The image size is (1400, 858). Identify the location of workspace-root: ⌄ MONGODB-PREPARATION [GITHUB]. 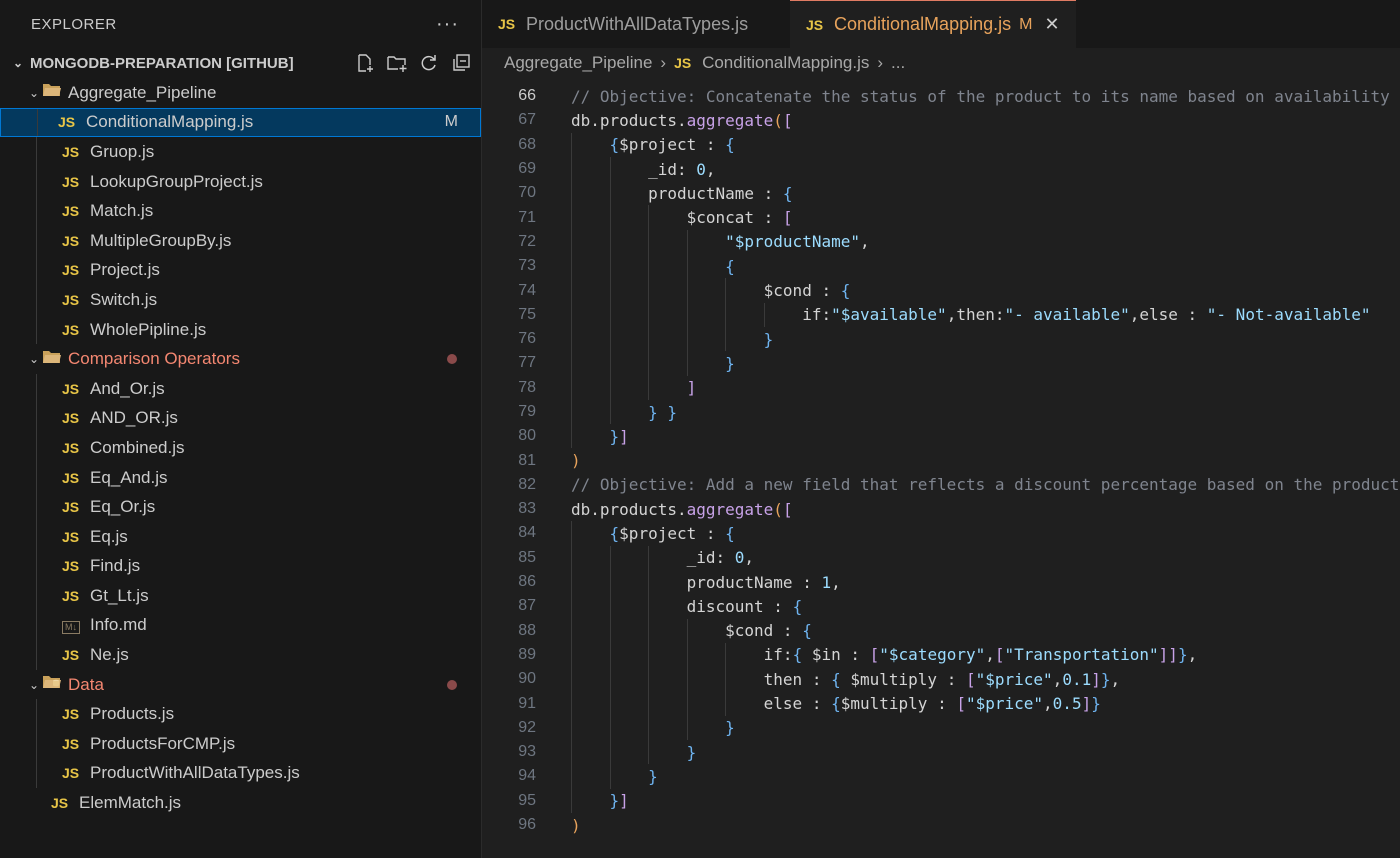
(240, 63).